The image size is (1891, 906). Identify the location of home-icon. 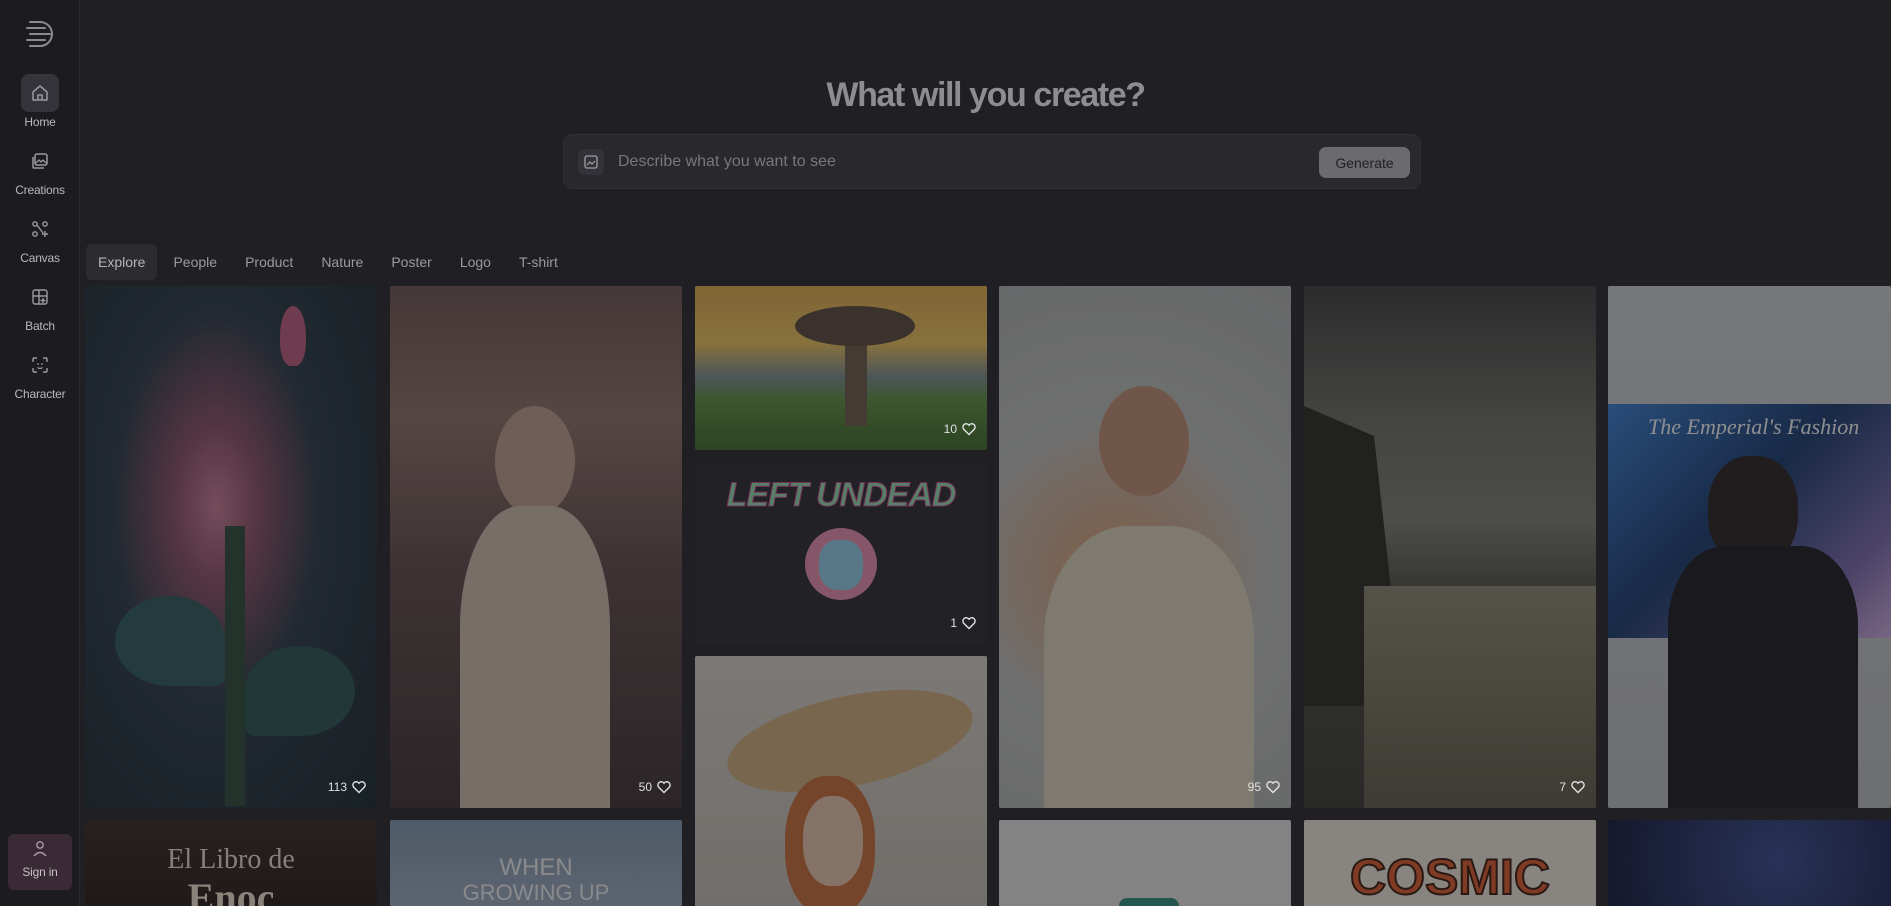
(40, 93).